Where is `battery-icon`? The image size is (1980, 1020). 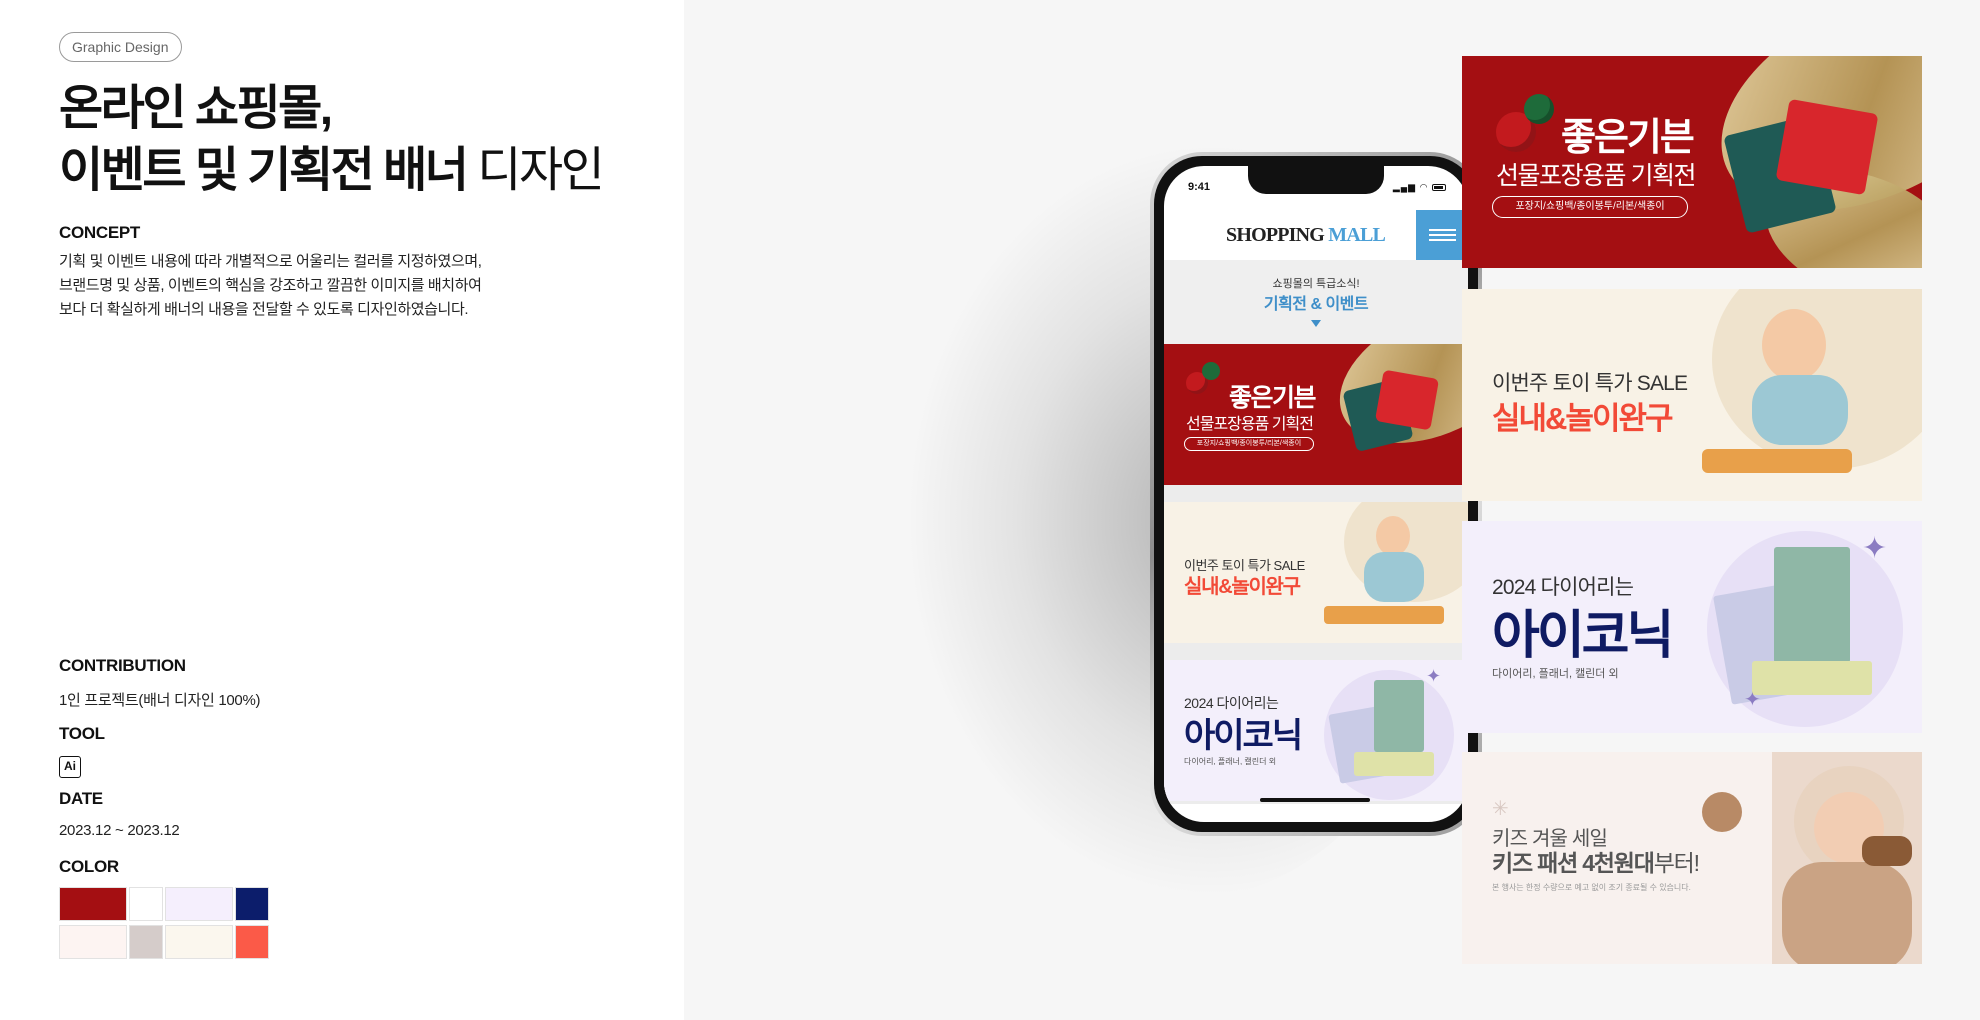 battery-icon is located at coordinates (1439, 188).